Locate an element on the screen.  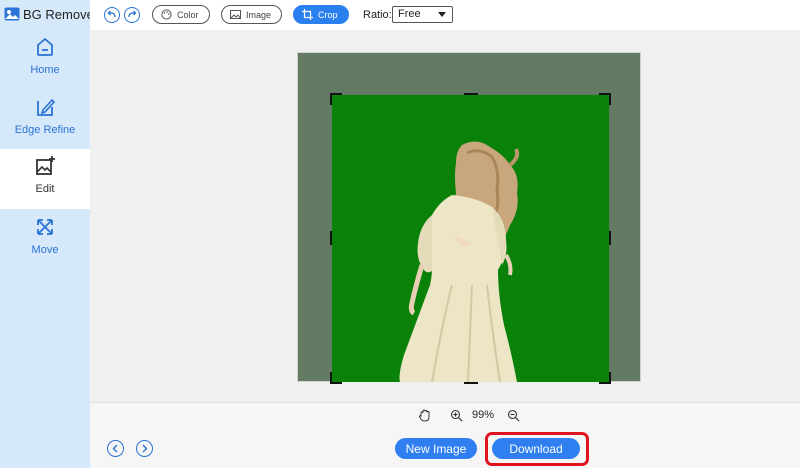
chevron-right-icon is located at coordinates (145, 448).